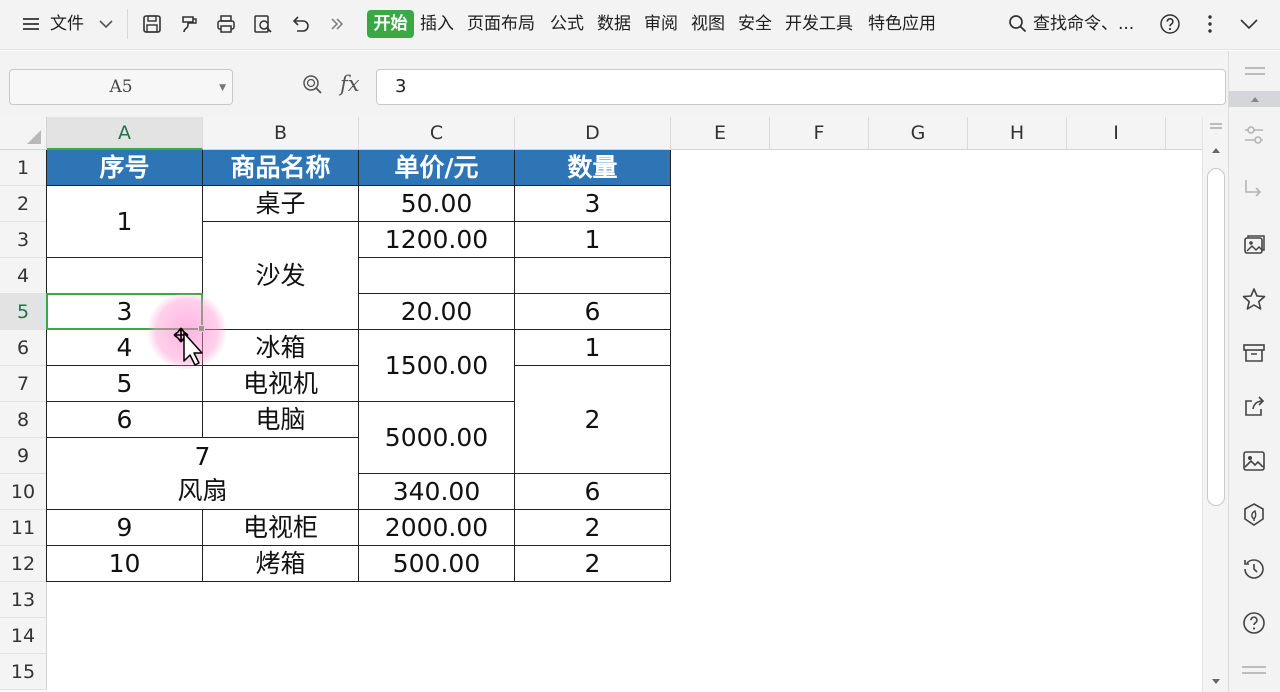 The image size is (1280, 692). I want to click on header-cell-seq: 序号, so click(125, 168).